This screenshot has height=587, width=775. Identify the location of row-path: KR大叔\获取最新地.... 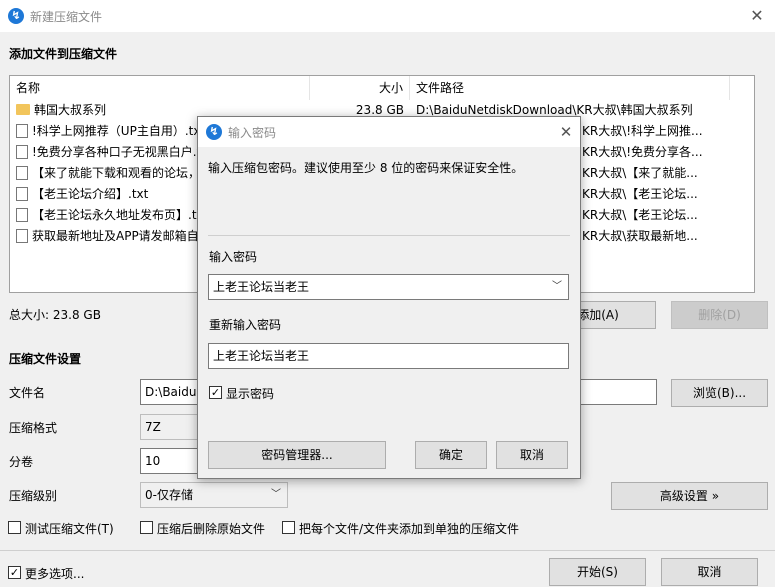
(640, 236).